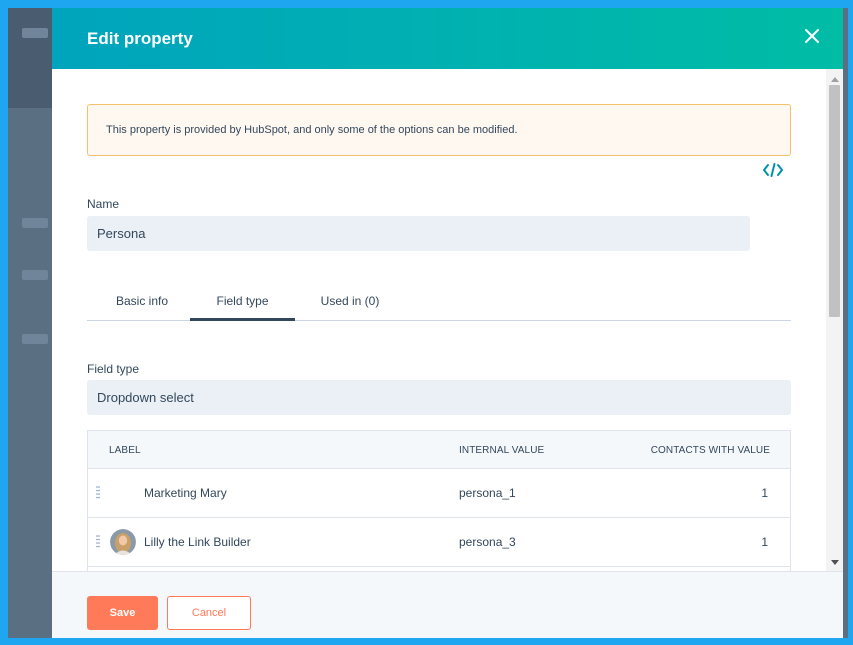  Describe the element at coordinates (242, 307) in the screenshot. I see `tab-field-type: Field type` at that location.